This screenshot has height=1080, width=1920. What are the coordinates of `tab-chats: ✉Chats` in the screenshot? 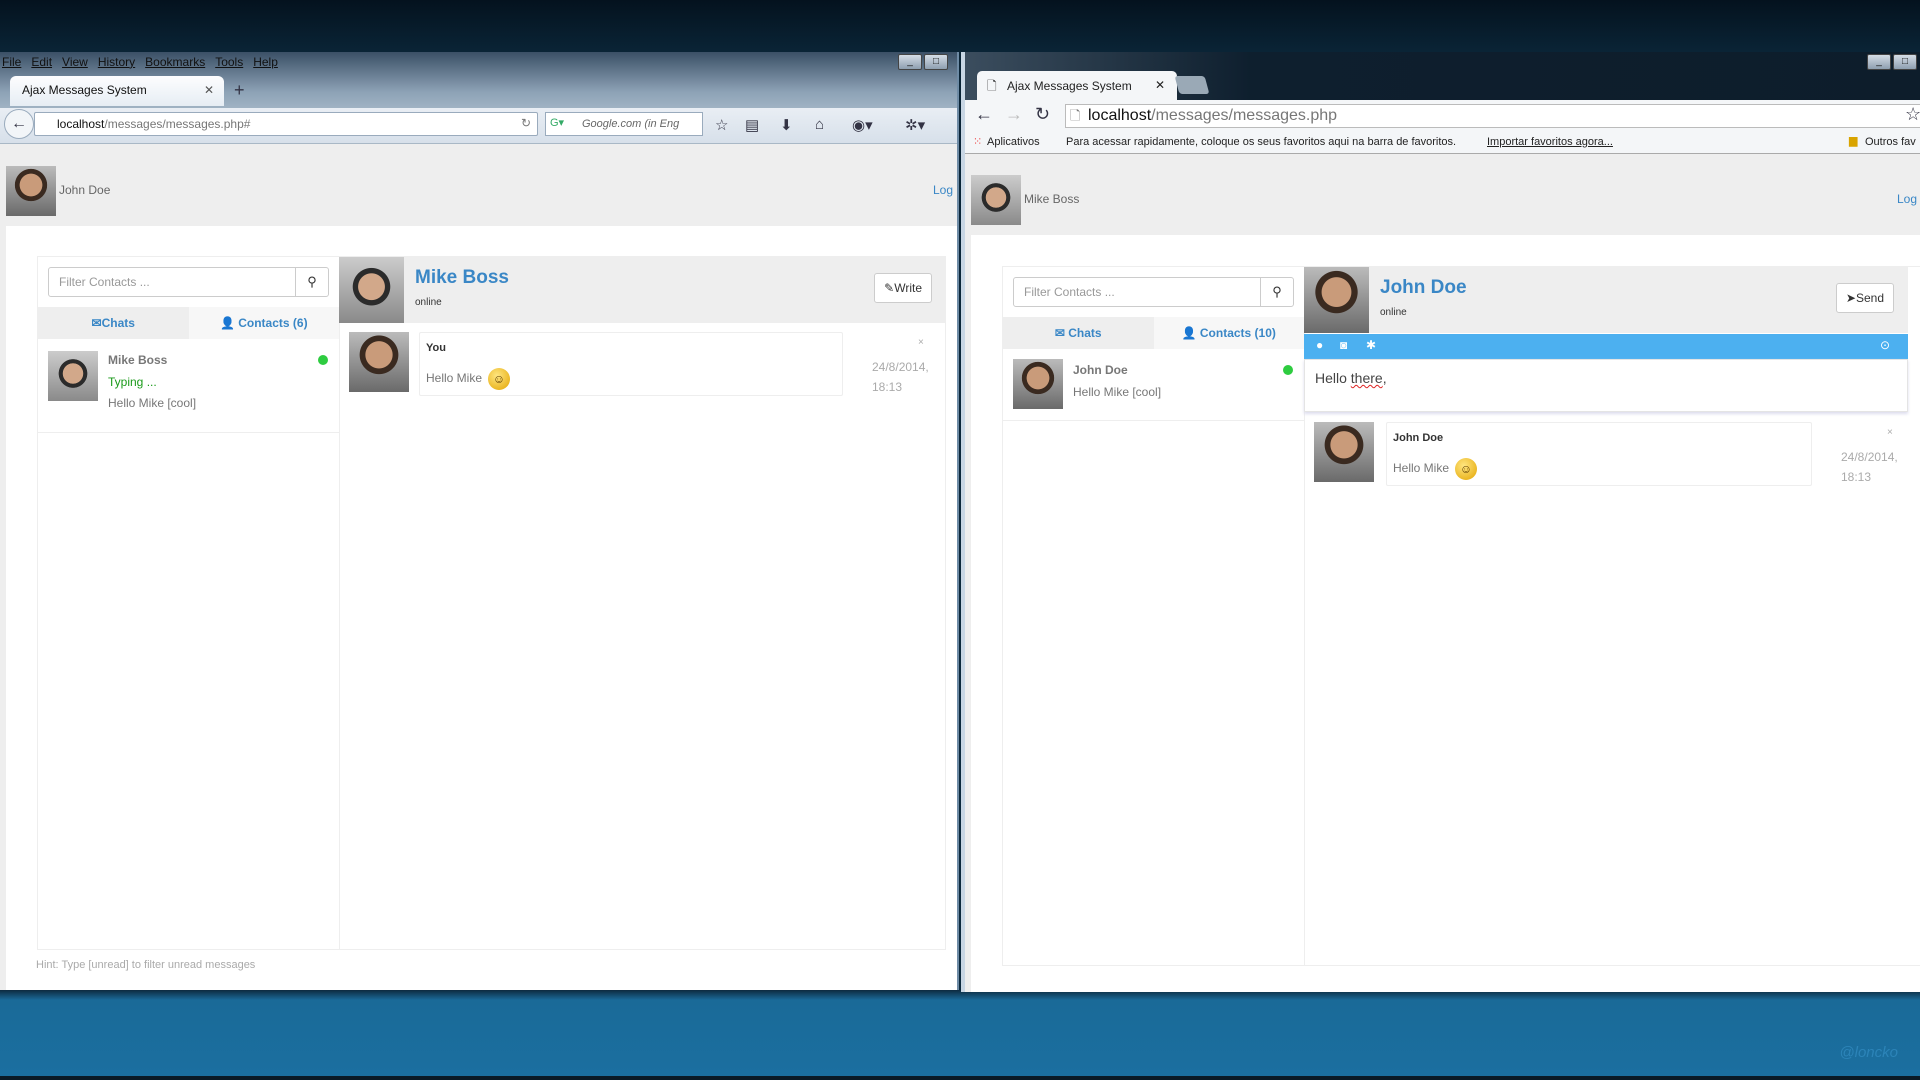 It's located at (113, 323).